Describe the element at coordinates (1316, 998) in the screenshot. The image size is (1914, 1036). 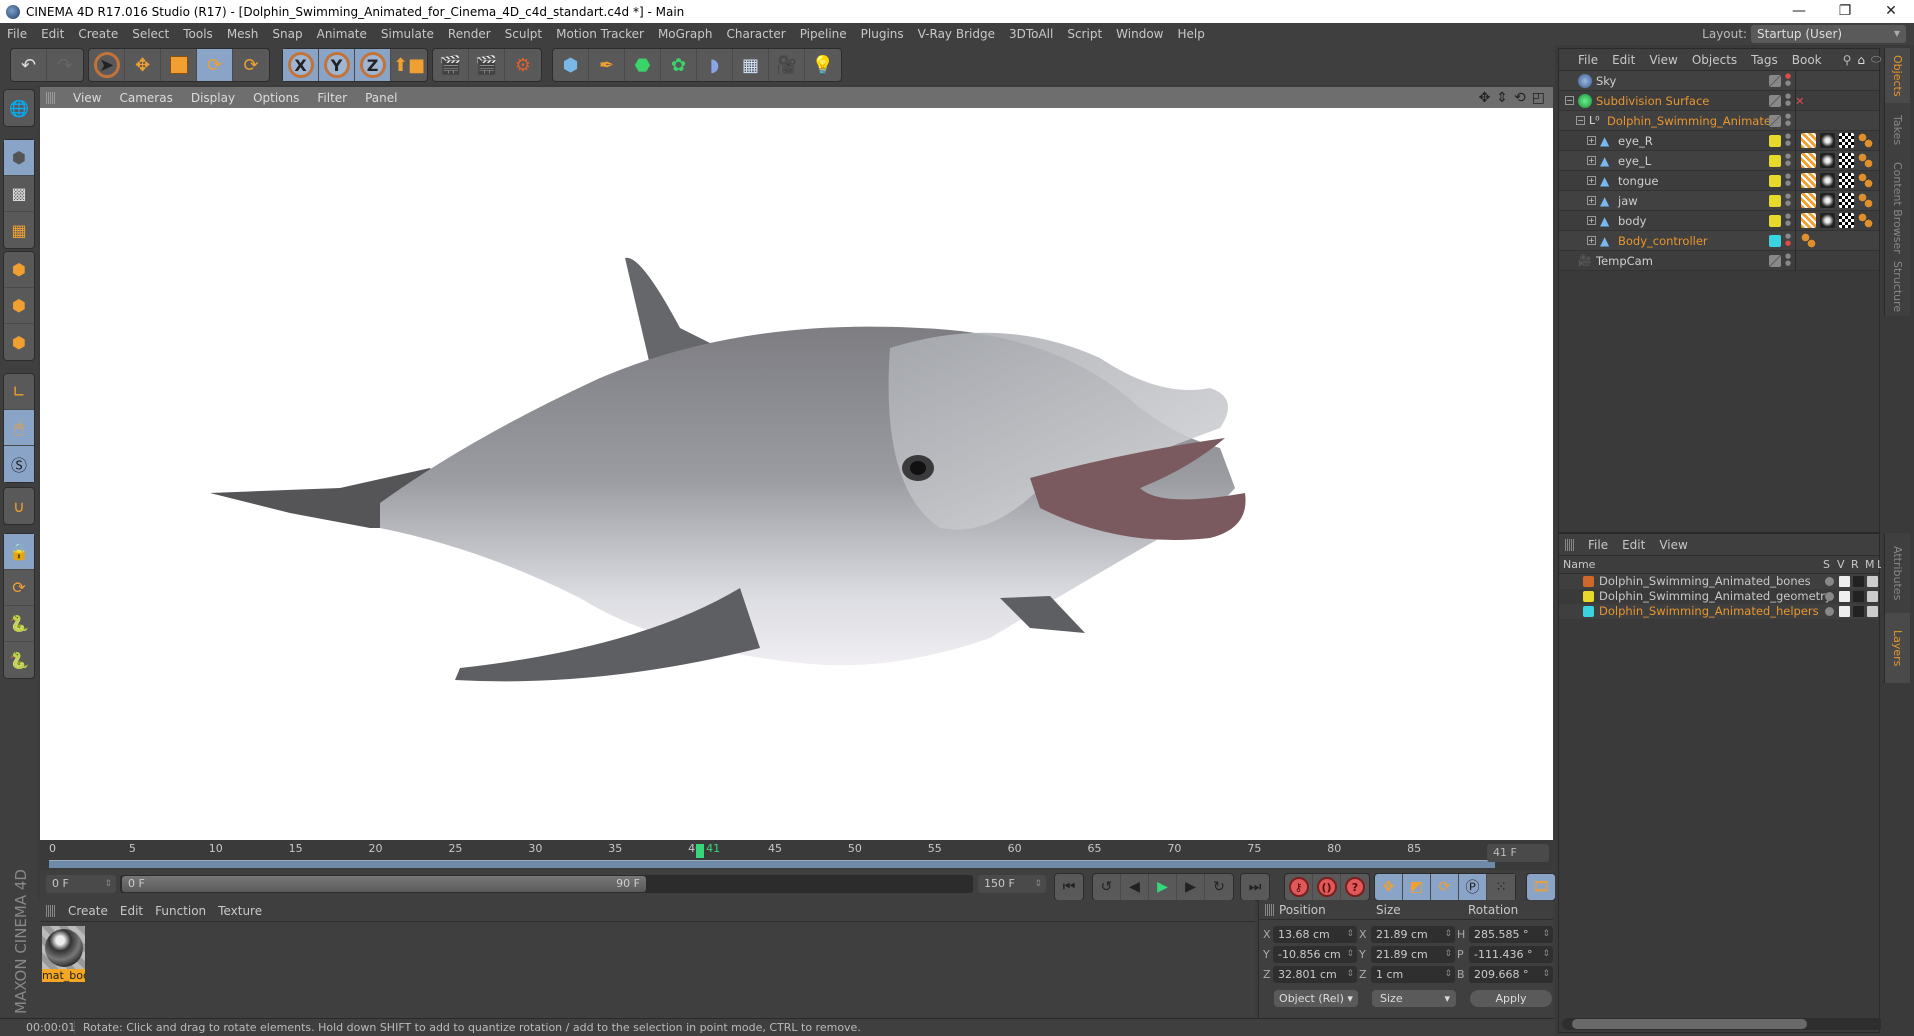
I see `coordinate-mode-dropdown: Object (Rel) ▾` at that location.